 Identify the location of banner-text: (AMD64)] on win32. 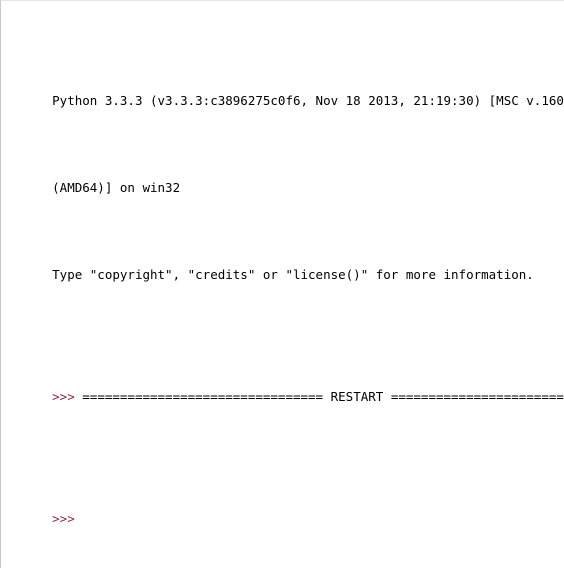
(116, 188).